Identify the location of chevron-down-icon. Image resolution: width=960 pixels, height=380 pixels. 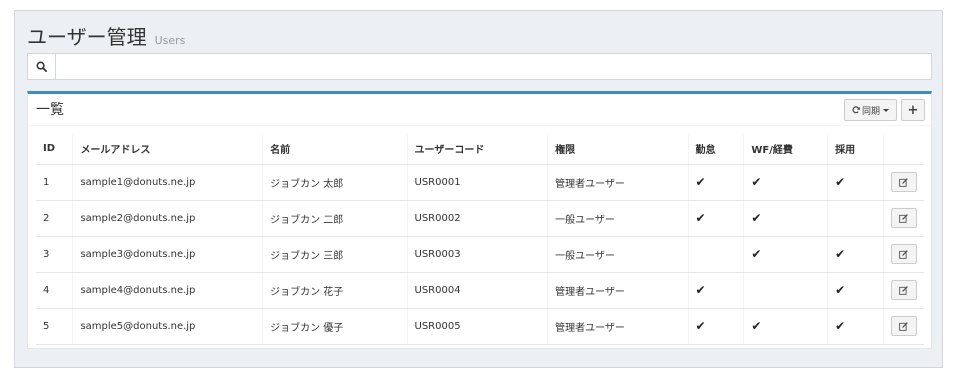
(886, 110).